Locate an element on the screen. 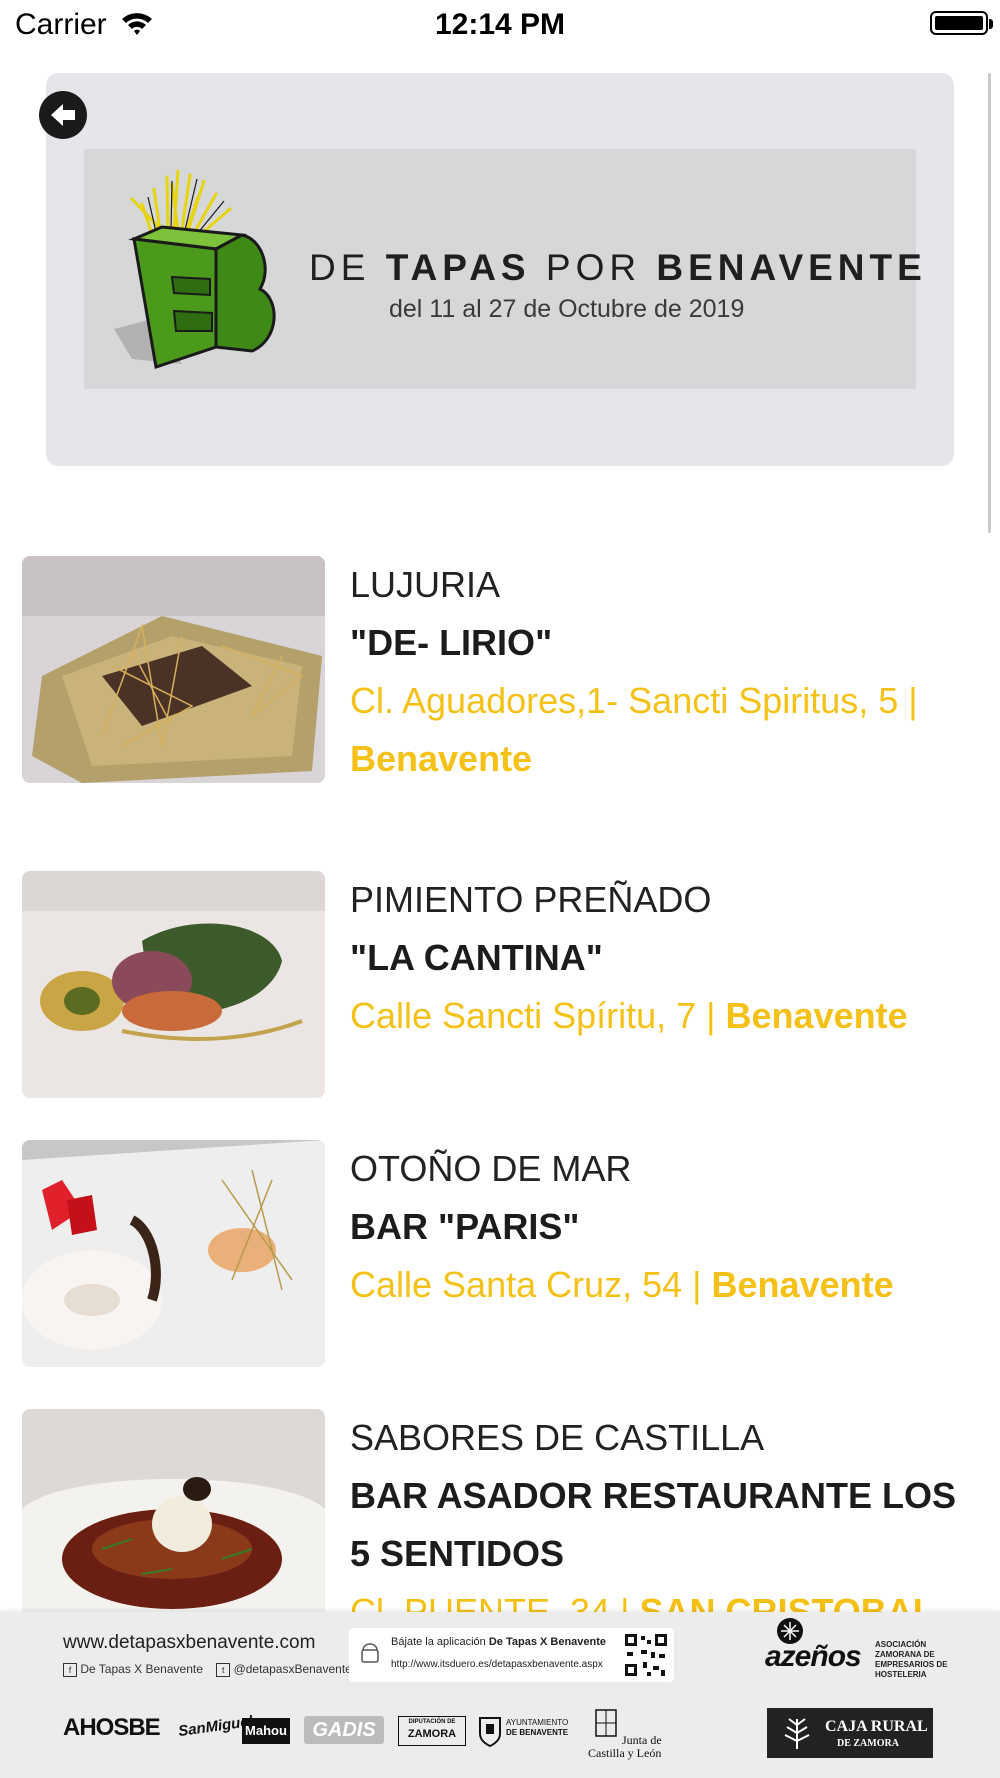 This screenshot has width=1000, height=1778. azenos-logo: azeños is located at coordinates (813, 1656).